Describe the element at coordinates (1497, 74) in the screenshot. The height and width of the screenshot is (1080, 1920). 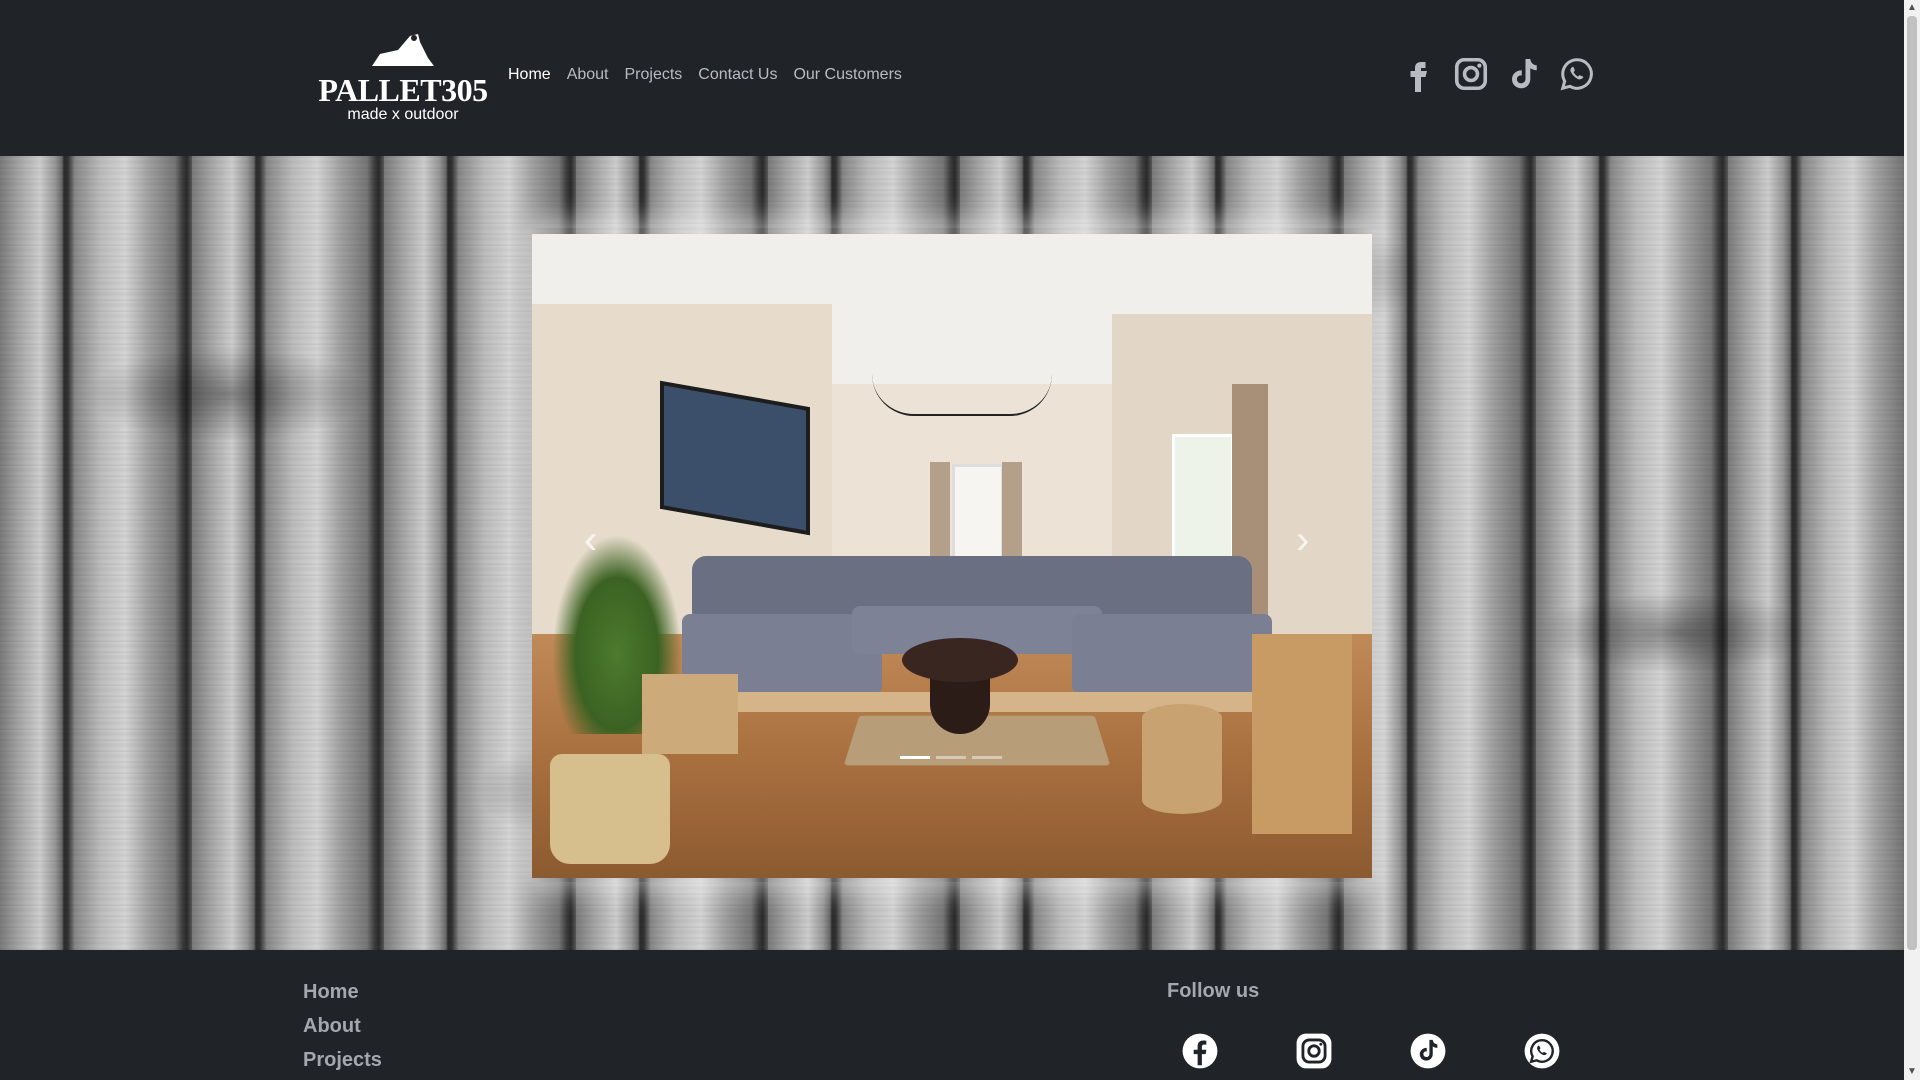
I see `header-social-links` at that location.